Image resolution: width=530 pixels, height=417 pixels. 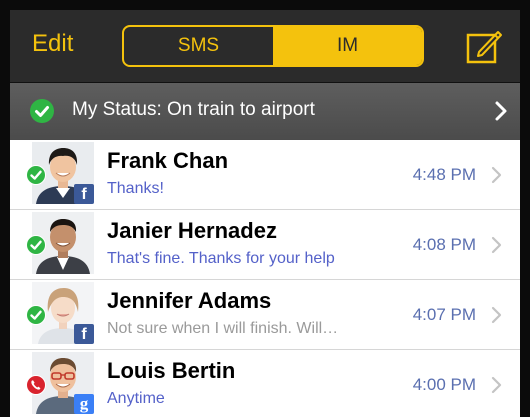 I want to click on my-status-text: My Status: On train to airport, so click(x=193, y=109).